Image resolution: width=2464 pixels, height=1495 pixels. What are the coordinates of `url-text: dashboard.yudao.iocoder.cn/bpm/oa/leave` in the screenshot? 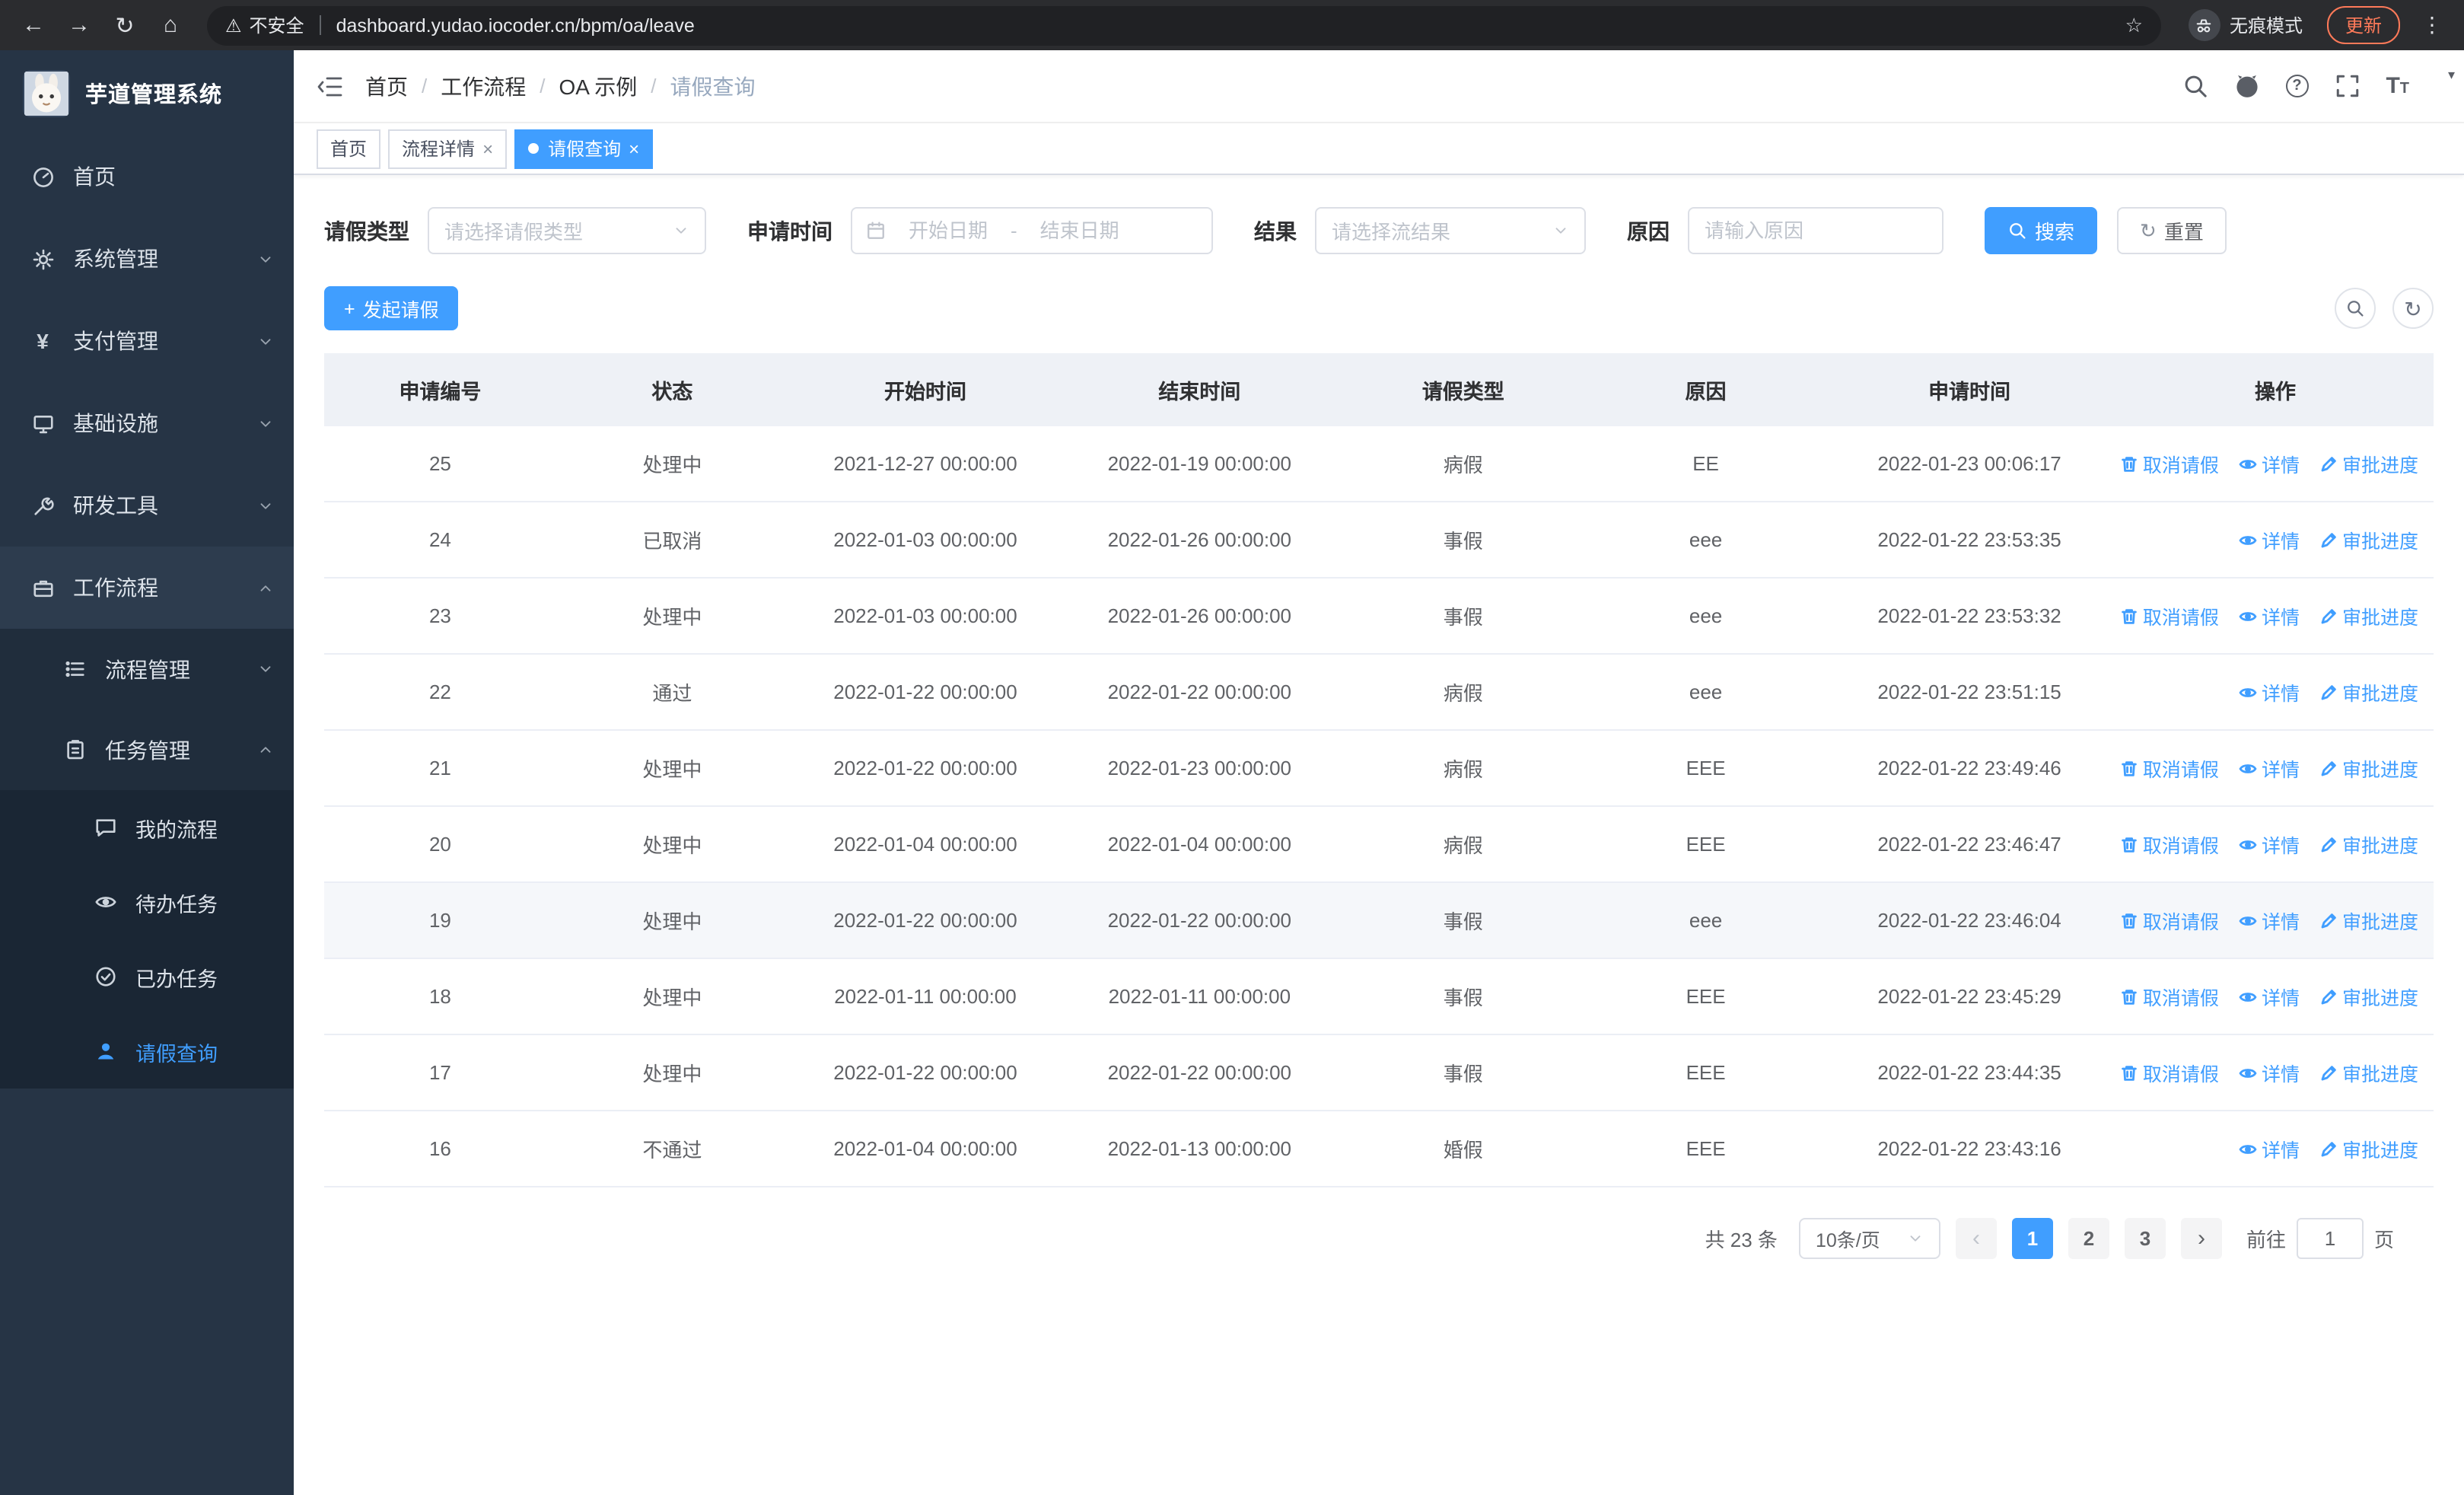 It's located at (515, 25).